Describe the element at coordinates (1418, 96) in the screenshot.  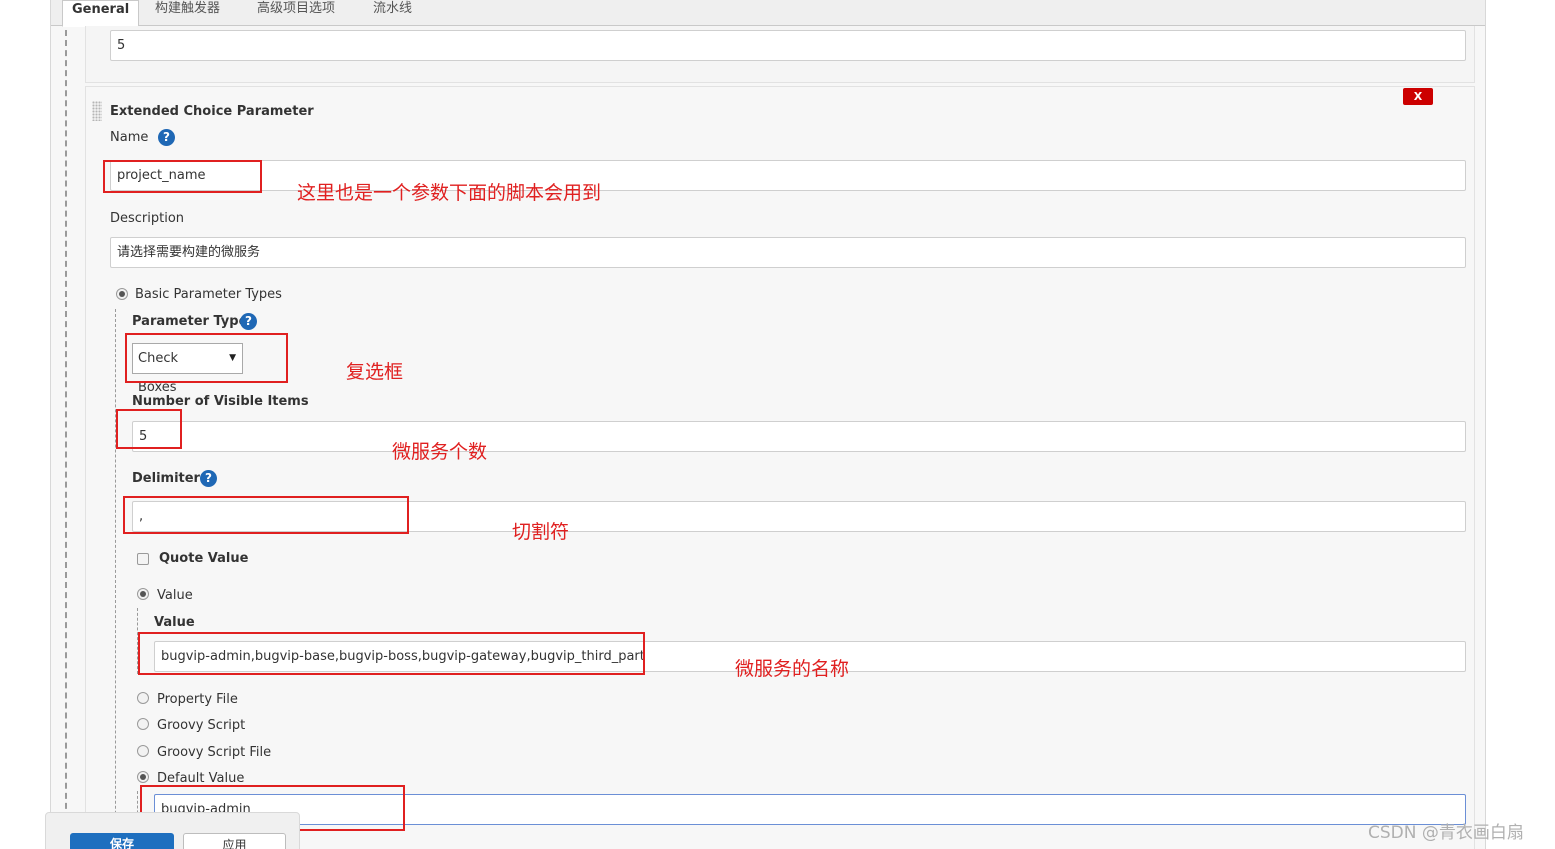
I see `delete-parameter-button: X` at that location.